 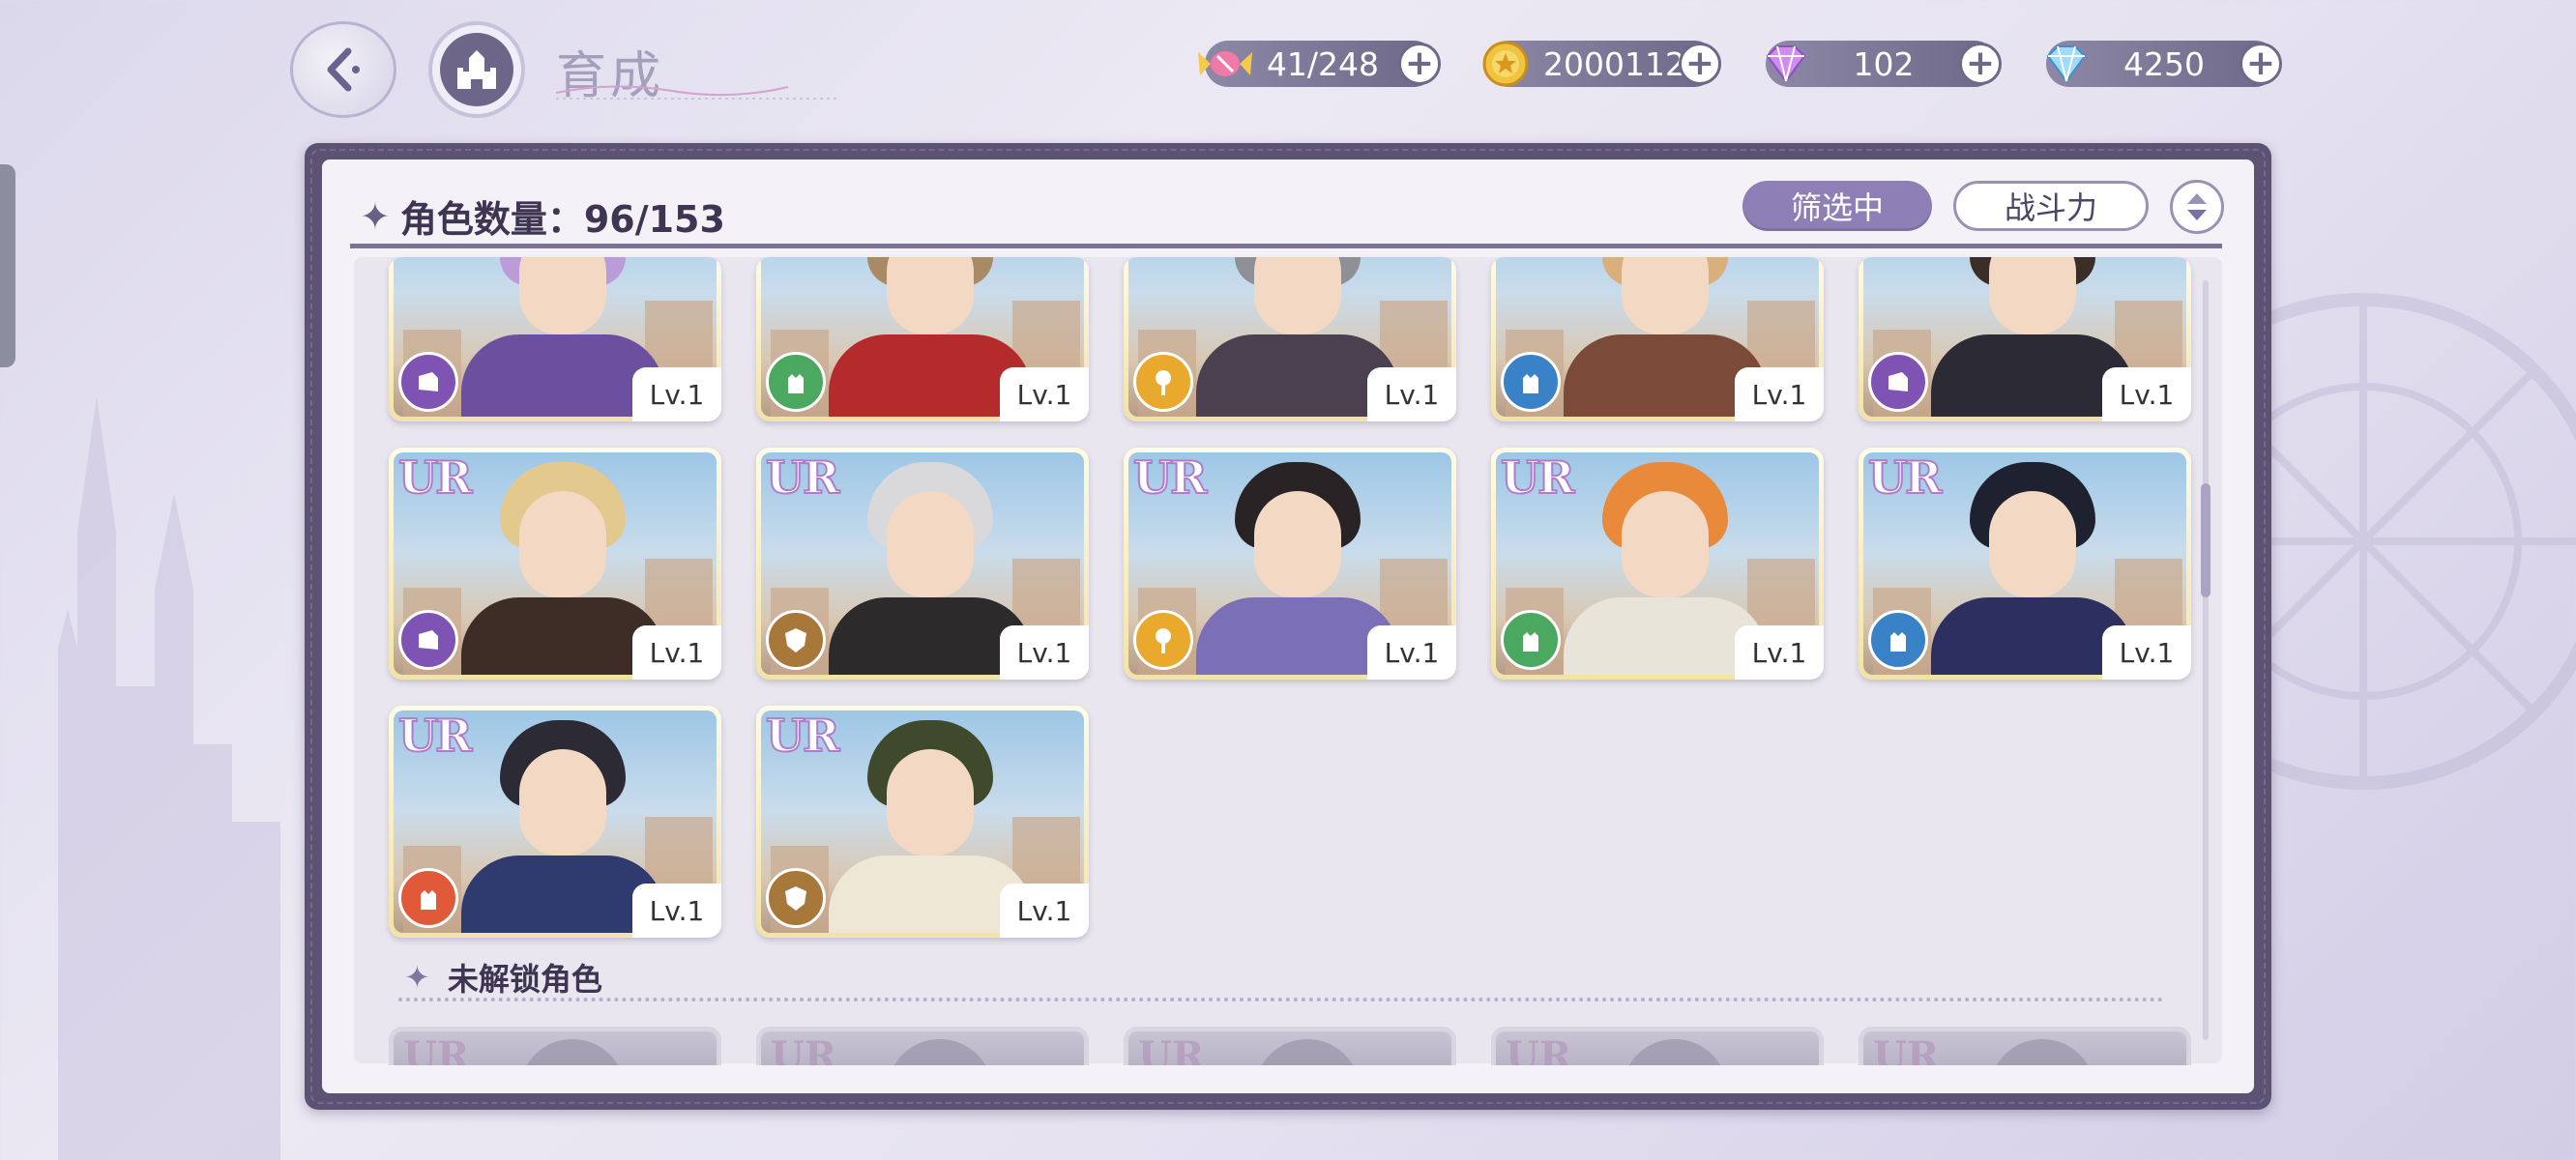 I want to click on add-candy-button: +, so click(x=1419, y=64).